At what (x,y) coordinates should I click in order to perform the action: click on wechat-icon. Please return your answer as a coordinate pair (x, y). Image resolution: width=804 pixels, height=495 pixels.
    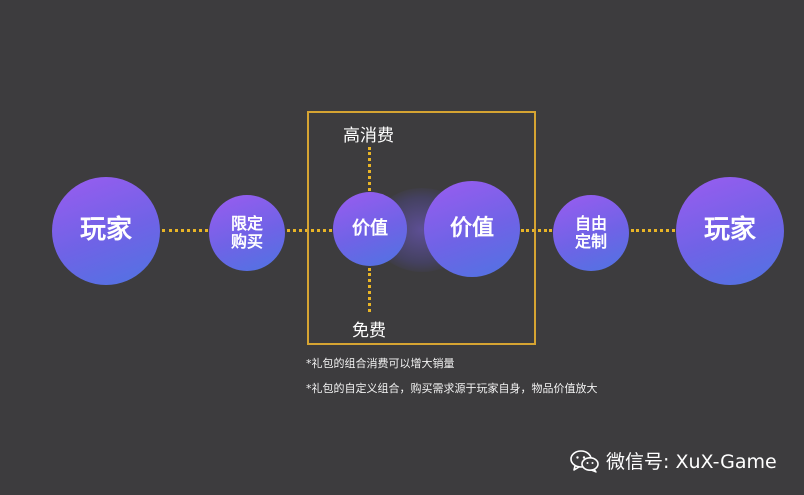
    Looking at the image, I should click on (584, 461).